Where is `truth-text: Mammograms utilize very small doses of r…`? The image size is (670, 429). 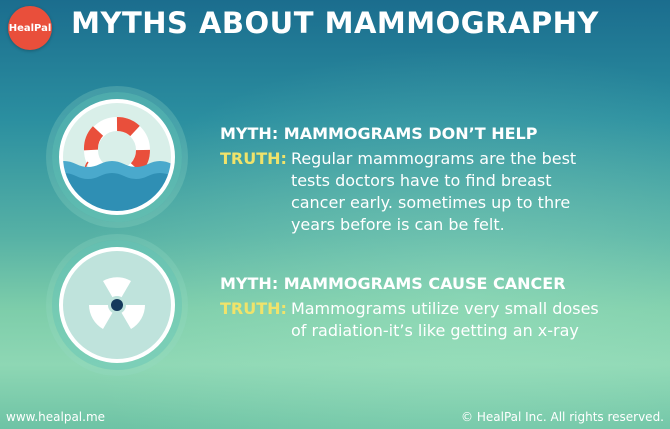
truth-text: Mammograms utilize very small doses of r… is located at coordinates (444, 319).